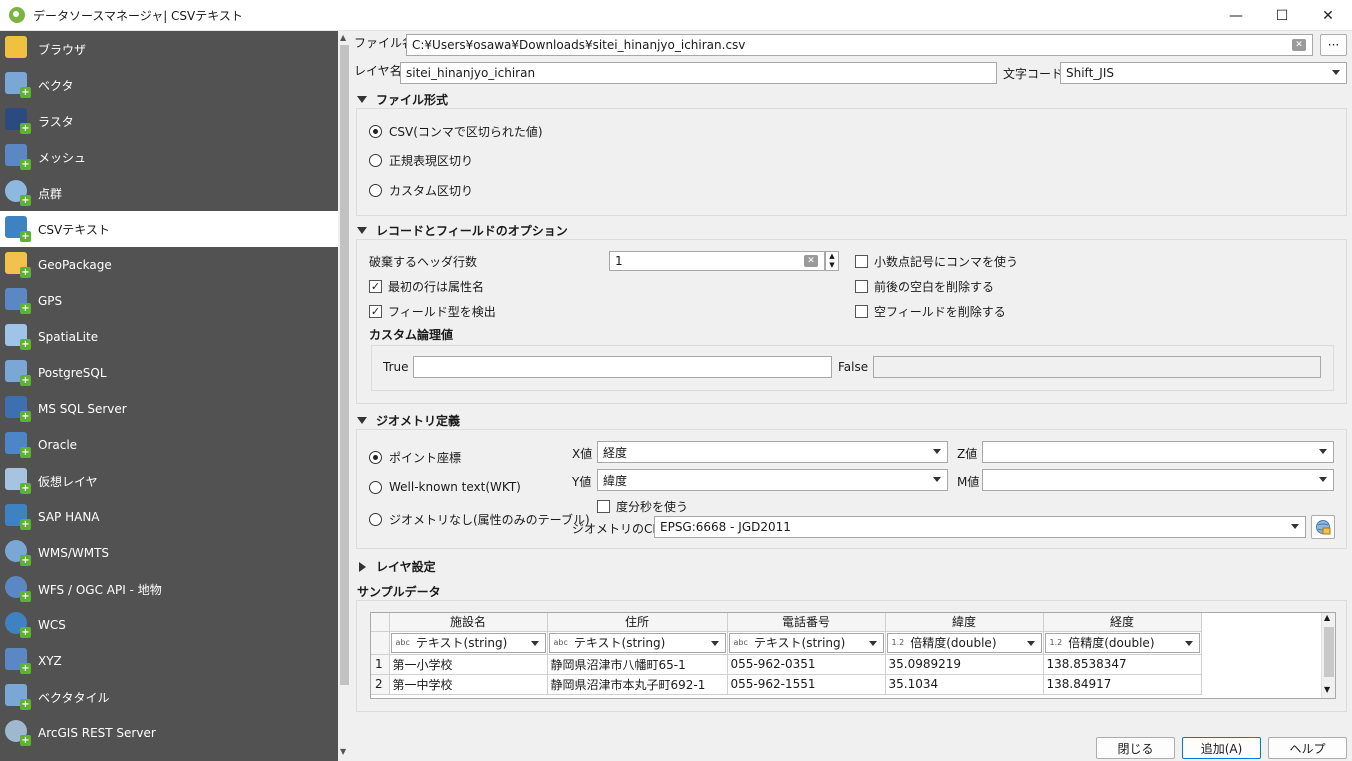 The width and height of the screenshot is (1352, 761). I want to click on help-button: ヘルプ, so click(1307, 748).